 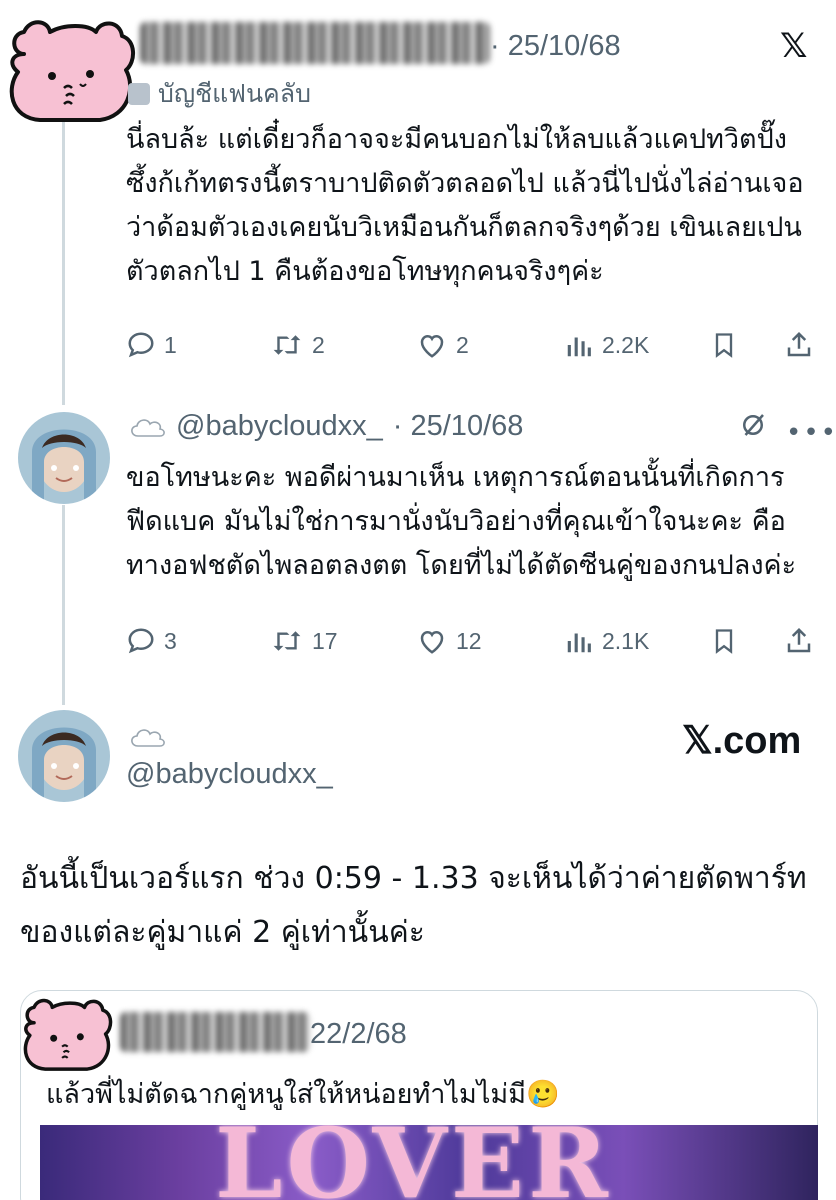 What do you see at coordinates (626, 640) in the screenshot?
I see `views-count: 2.1K` at bounding box center [626, 640].